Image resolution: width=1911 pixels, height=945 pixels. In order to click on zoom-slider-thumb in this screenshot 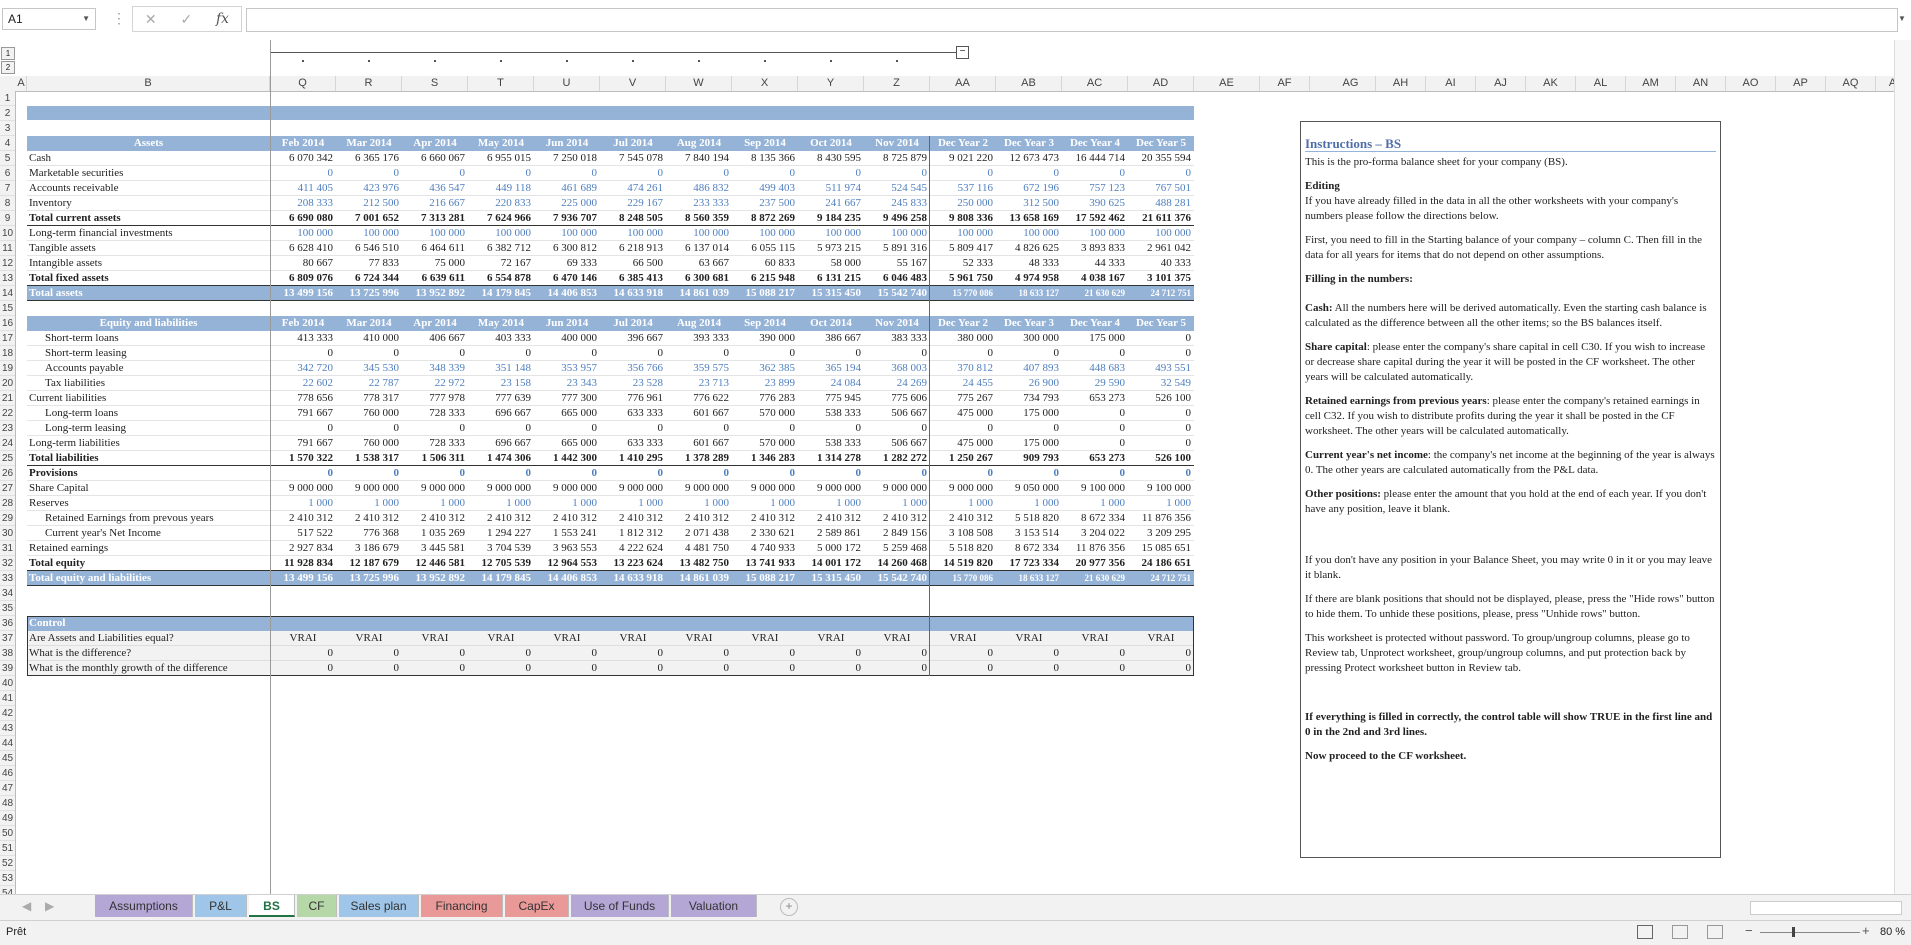, I will do `click(1793, 932)`.